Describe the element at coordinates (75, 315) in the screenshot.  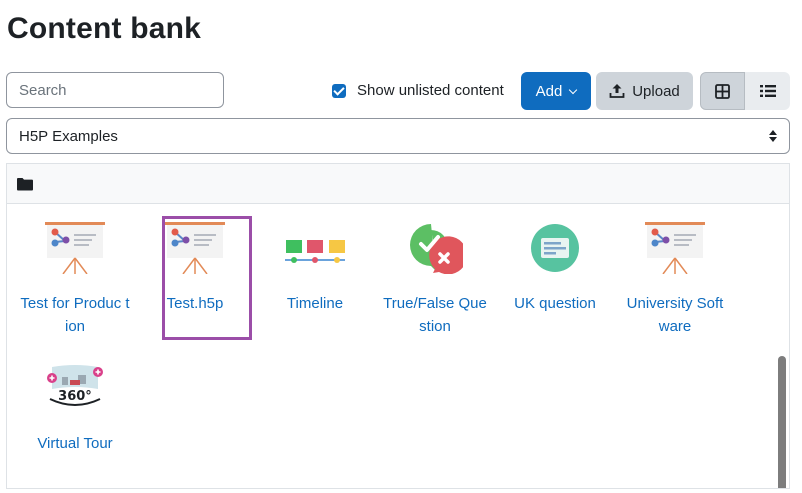
I see `file-name: Test for Produc tion` at that location.